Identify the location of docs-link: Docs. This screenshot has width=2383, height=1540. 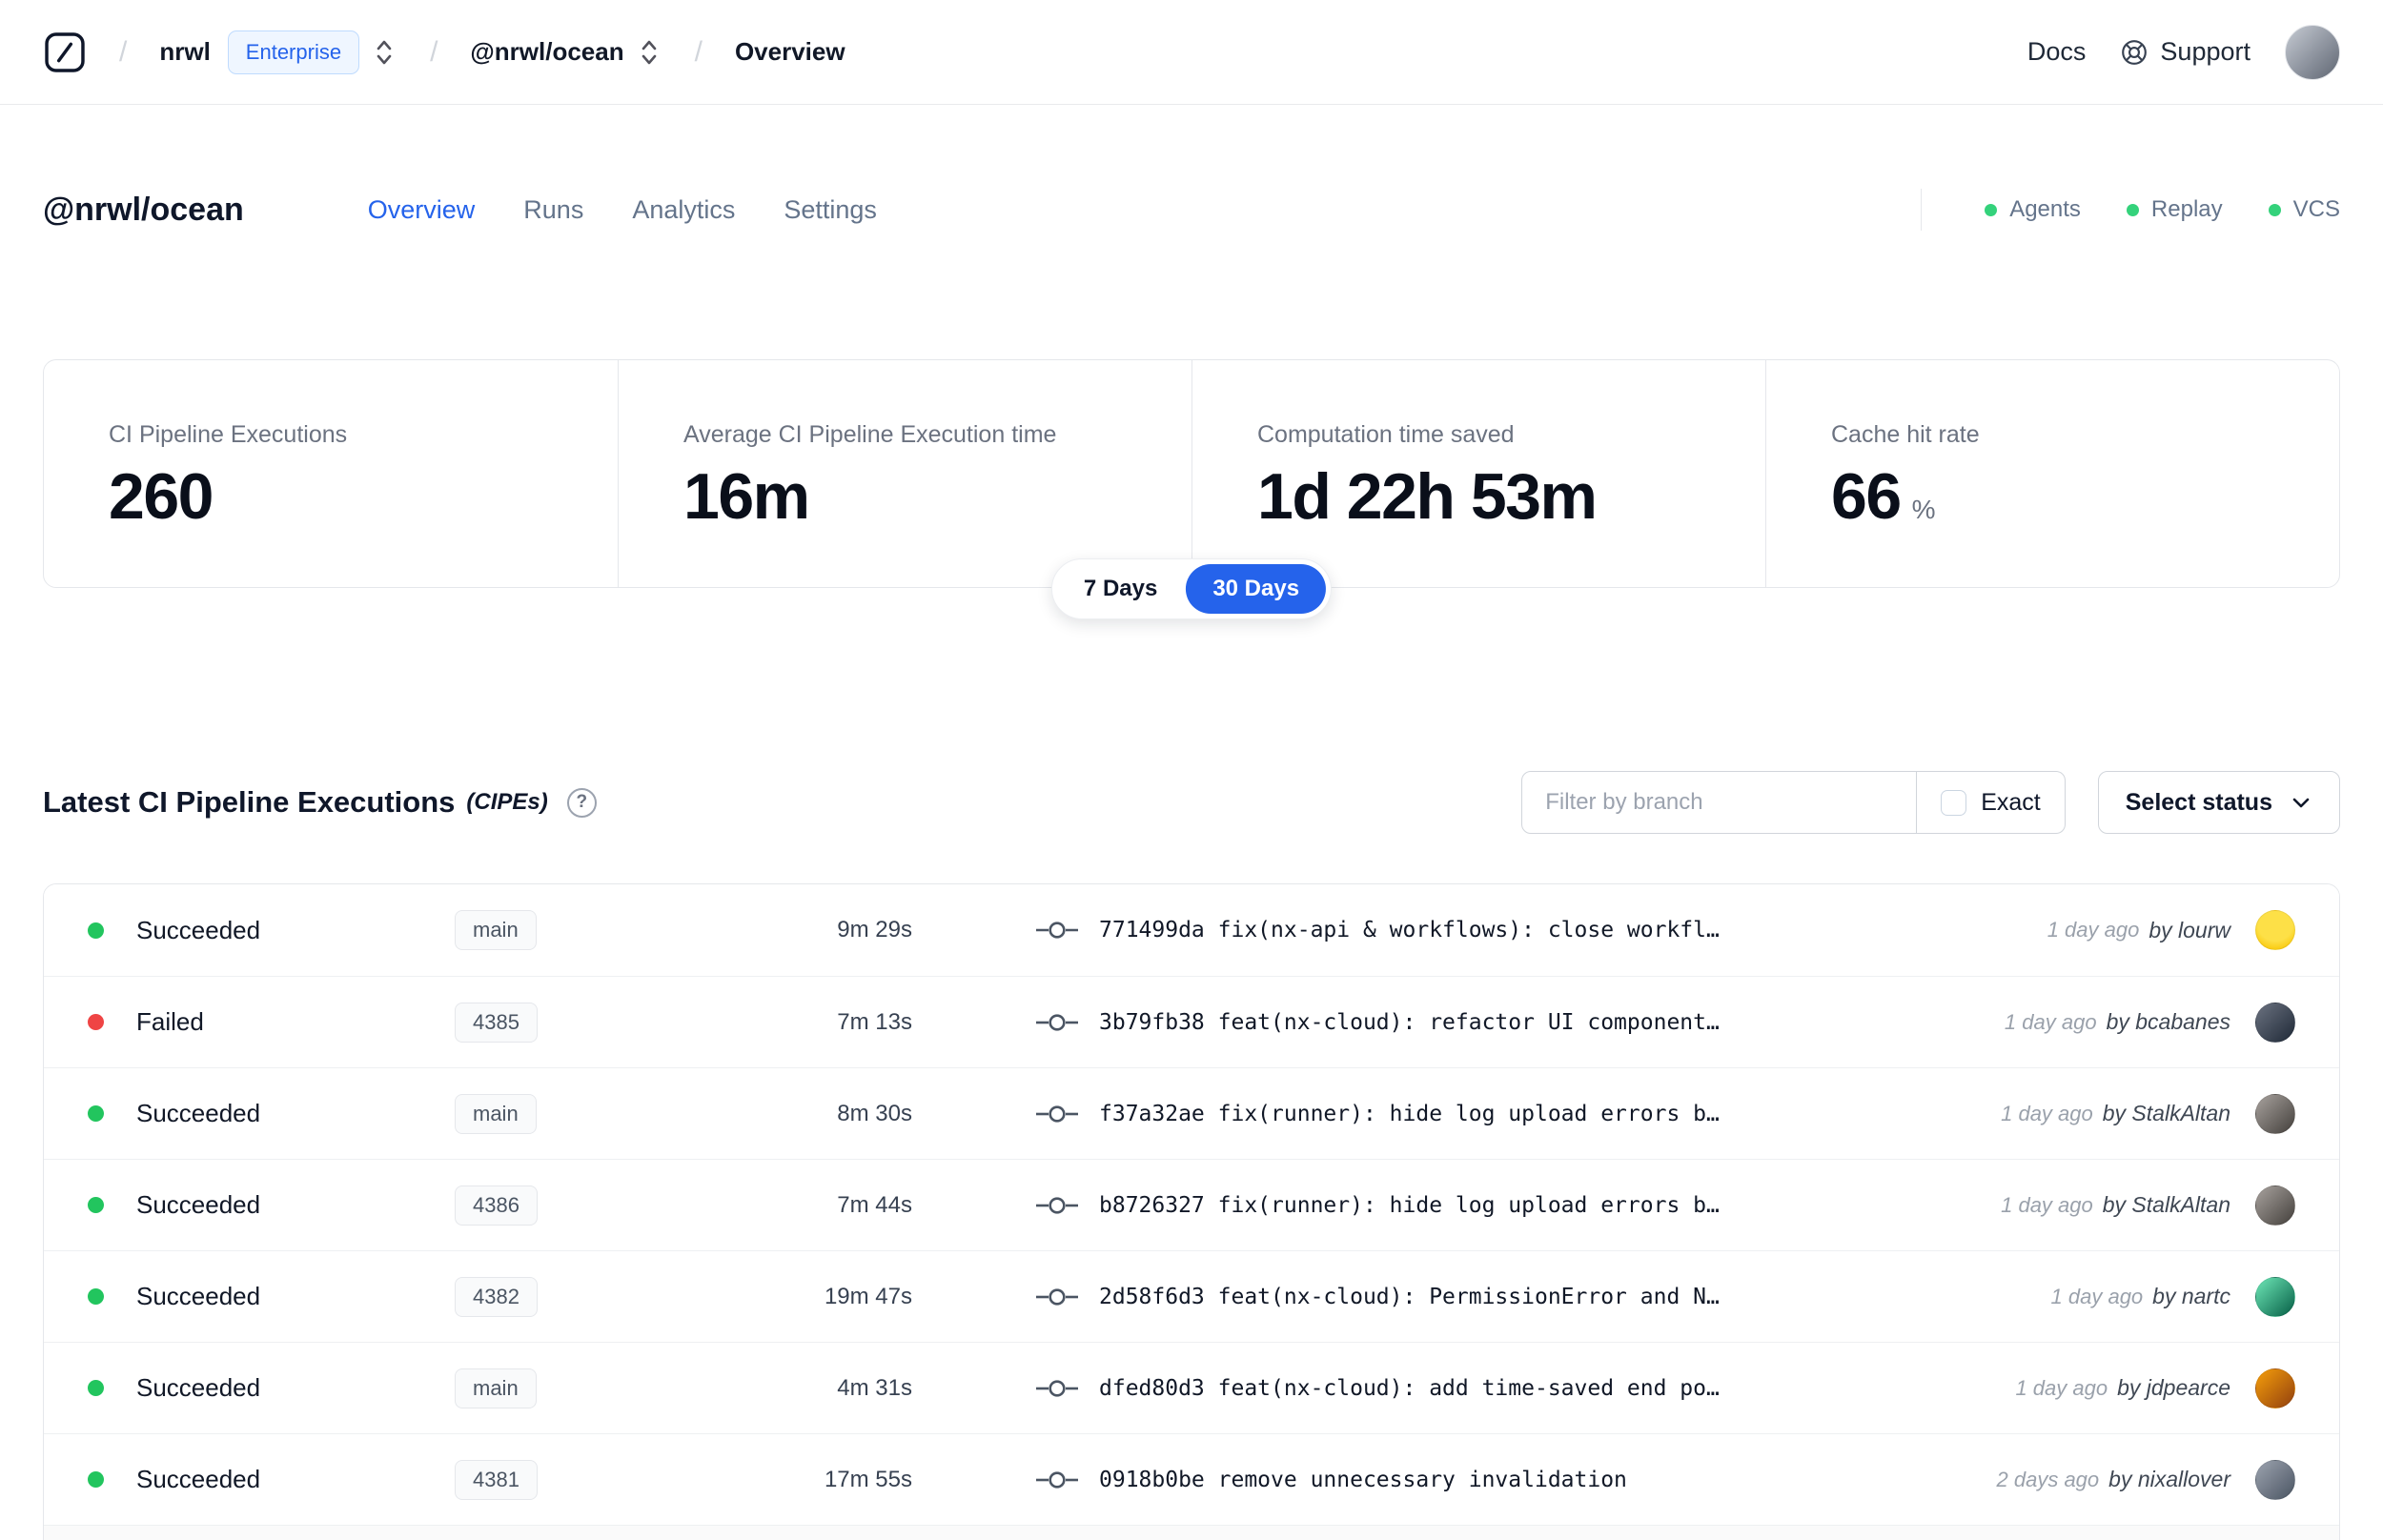
(2057, 52).